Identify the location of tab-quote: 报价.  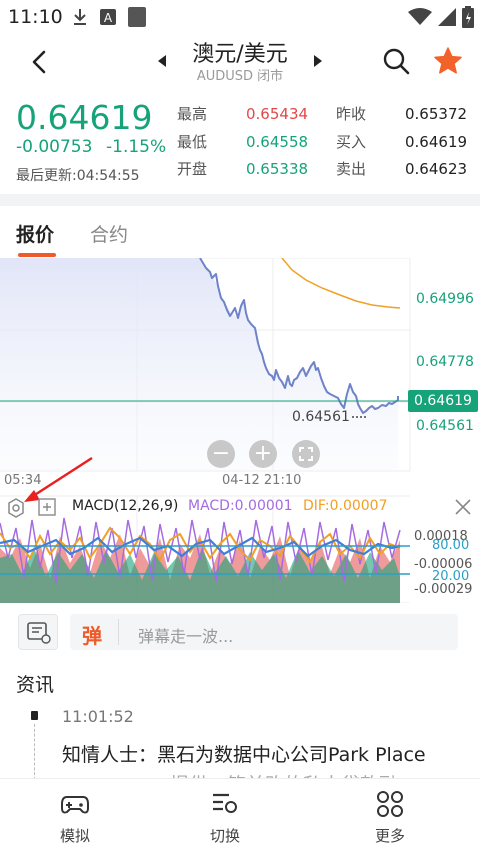
(35, 233).